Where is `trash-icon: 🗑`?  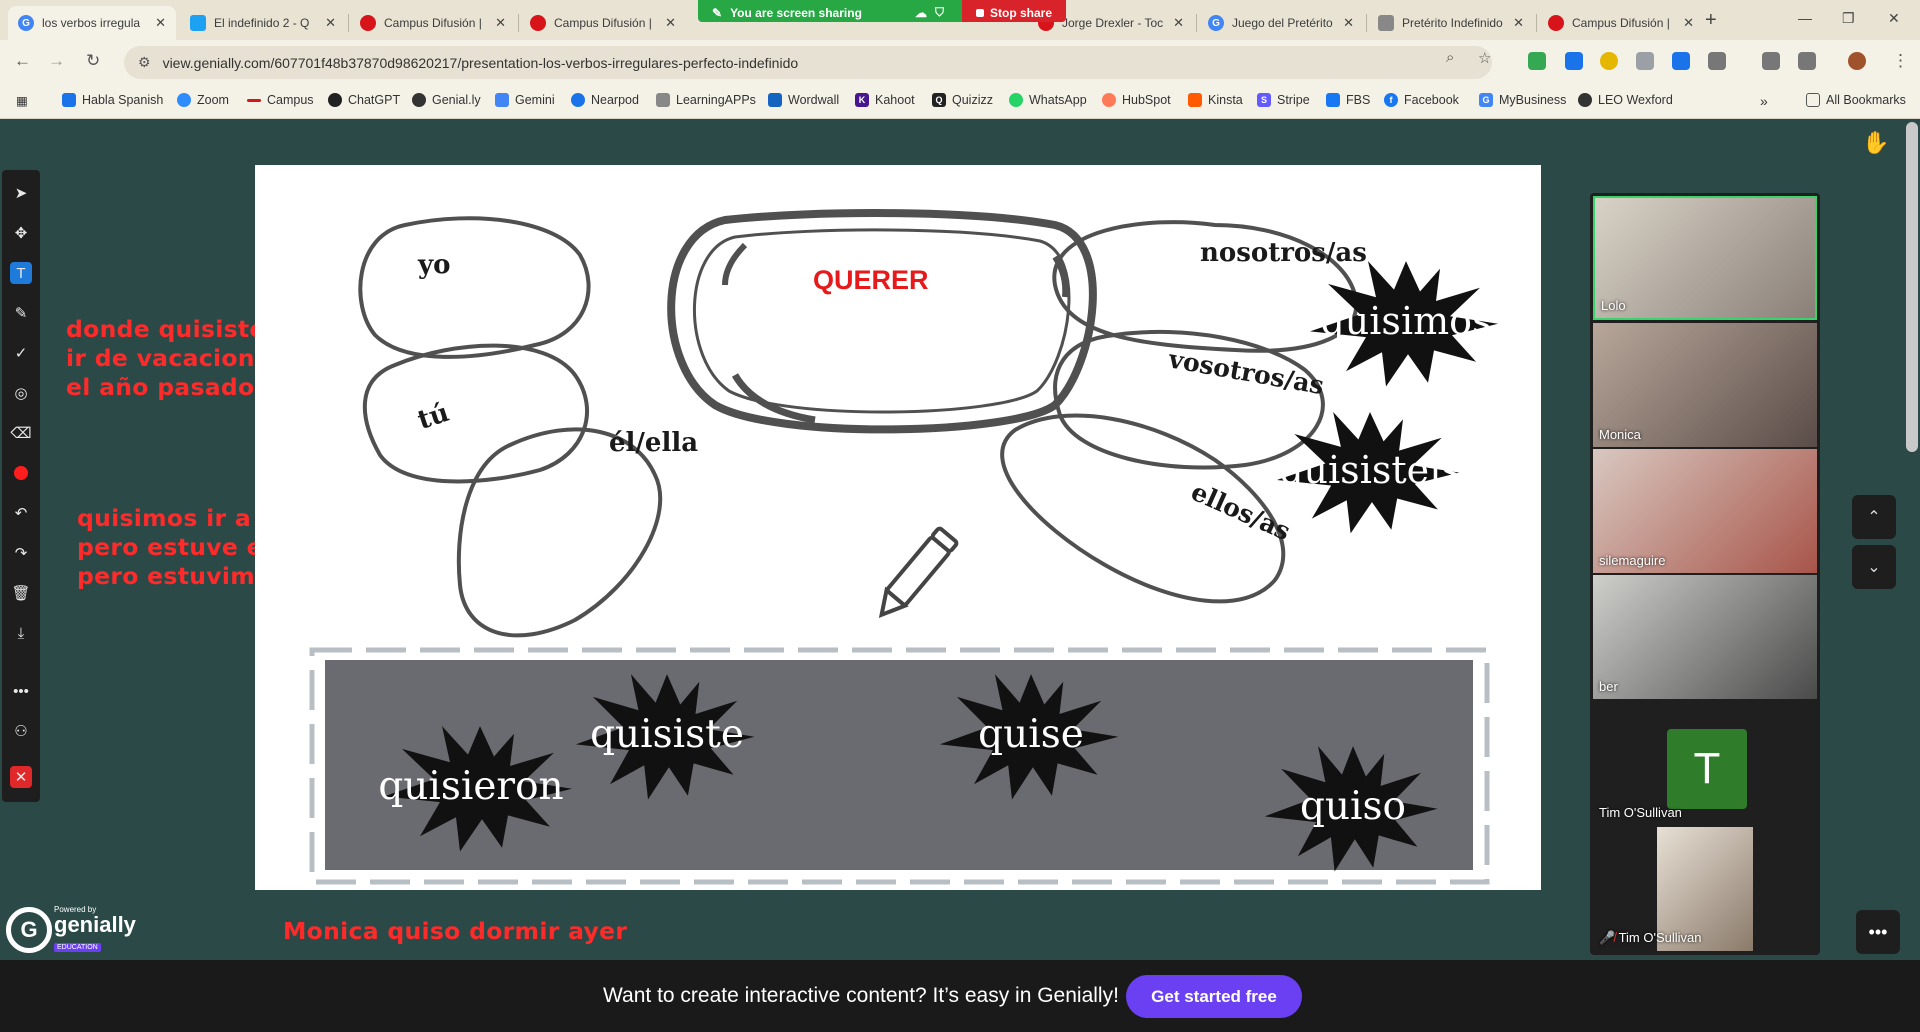
trash-icon: 🗑 is located at coordinates (21, 593).